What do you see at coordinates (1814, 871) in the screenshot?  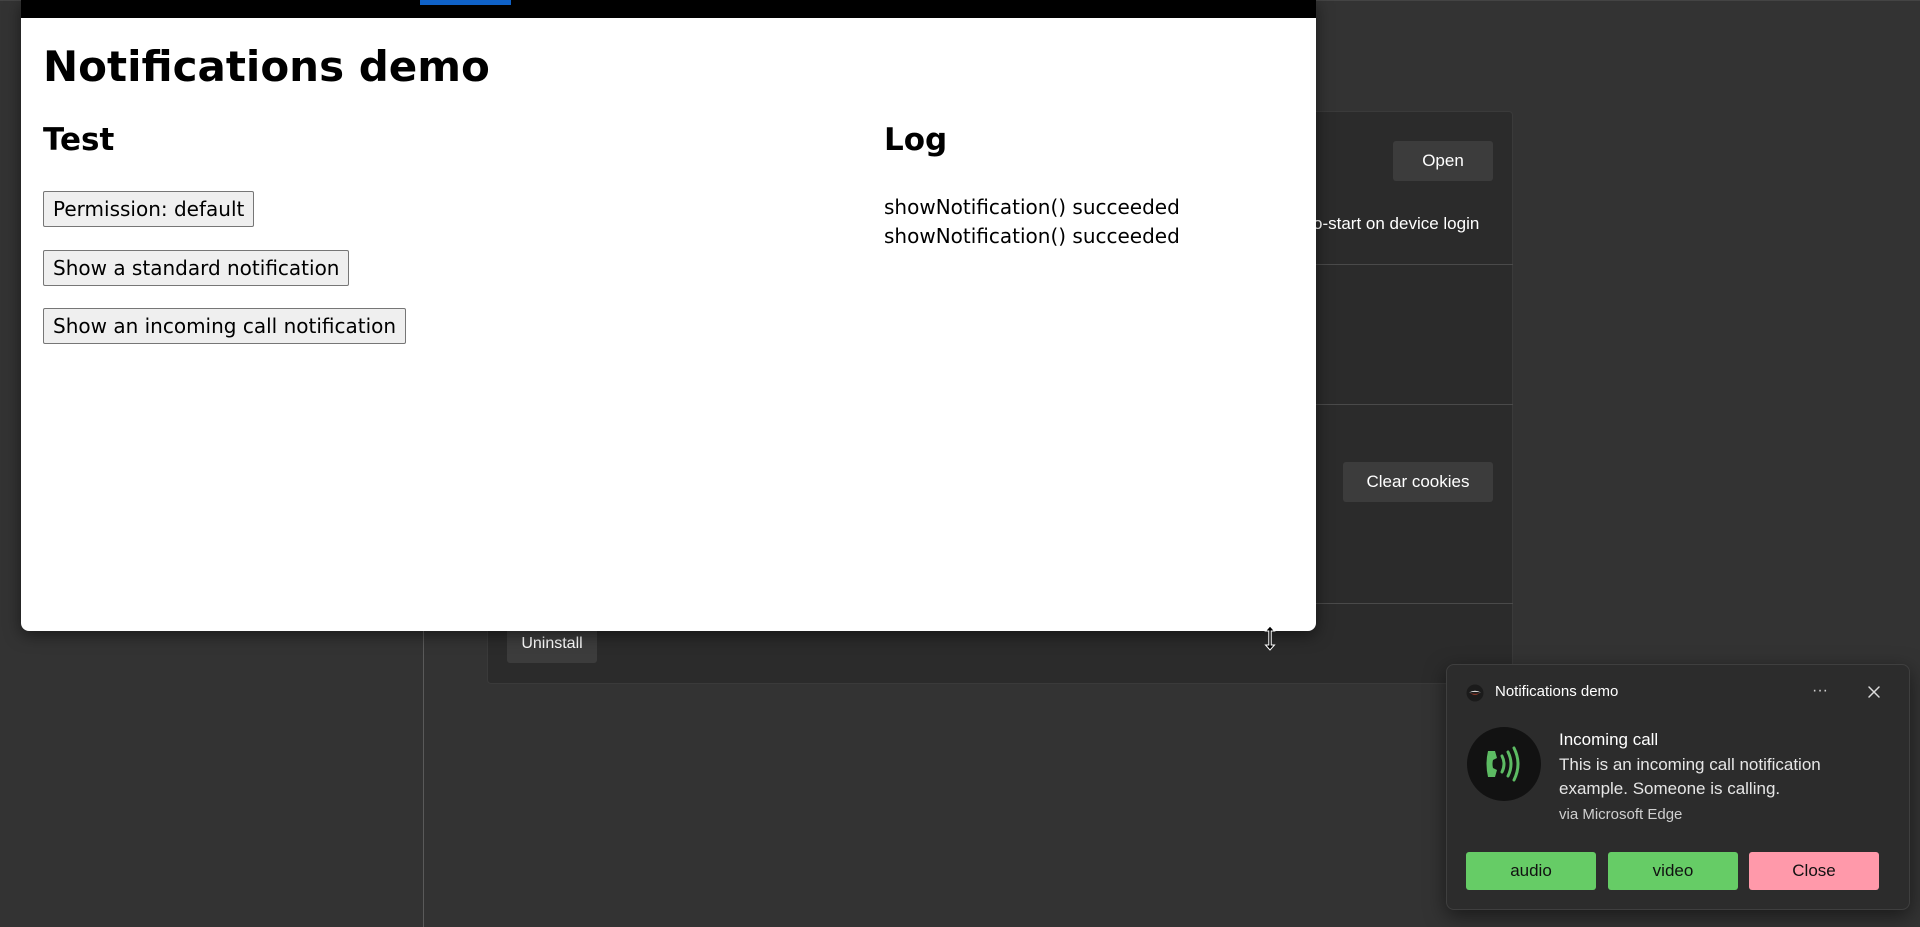 I see `close-button: Close` at bounding box center [1814, 871].